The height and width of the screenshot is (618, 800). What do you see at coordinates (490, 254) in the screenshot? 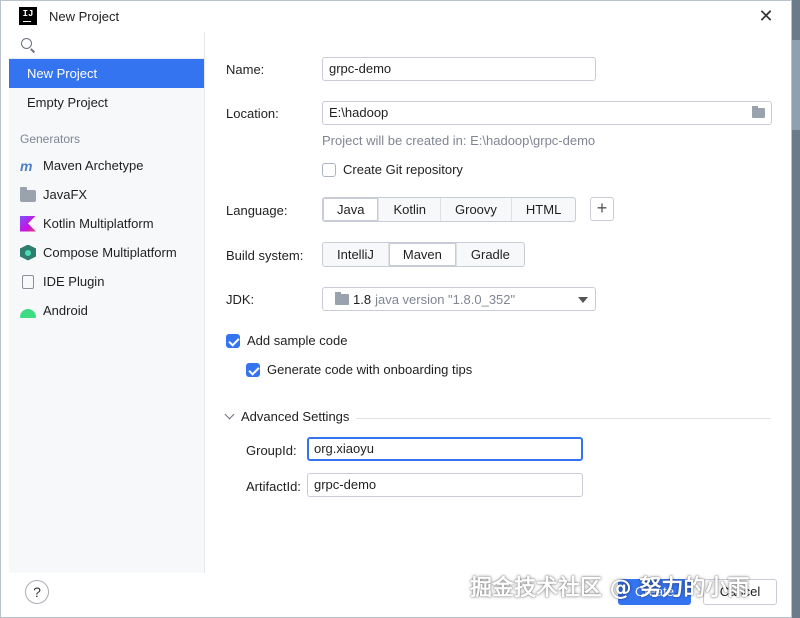
I see `build-option-gradle: Gradle` at bounding box center [490, 254].